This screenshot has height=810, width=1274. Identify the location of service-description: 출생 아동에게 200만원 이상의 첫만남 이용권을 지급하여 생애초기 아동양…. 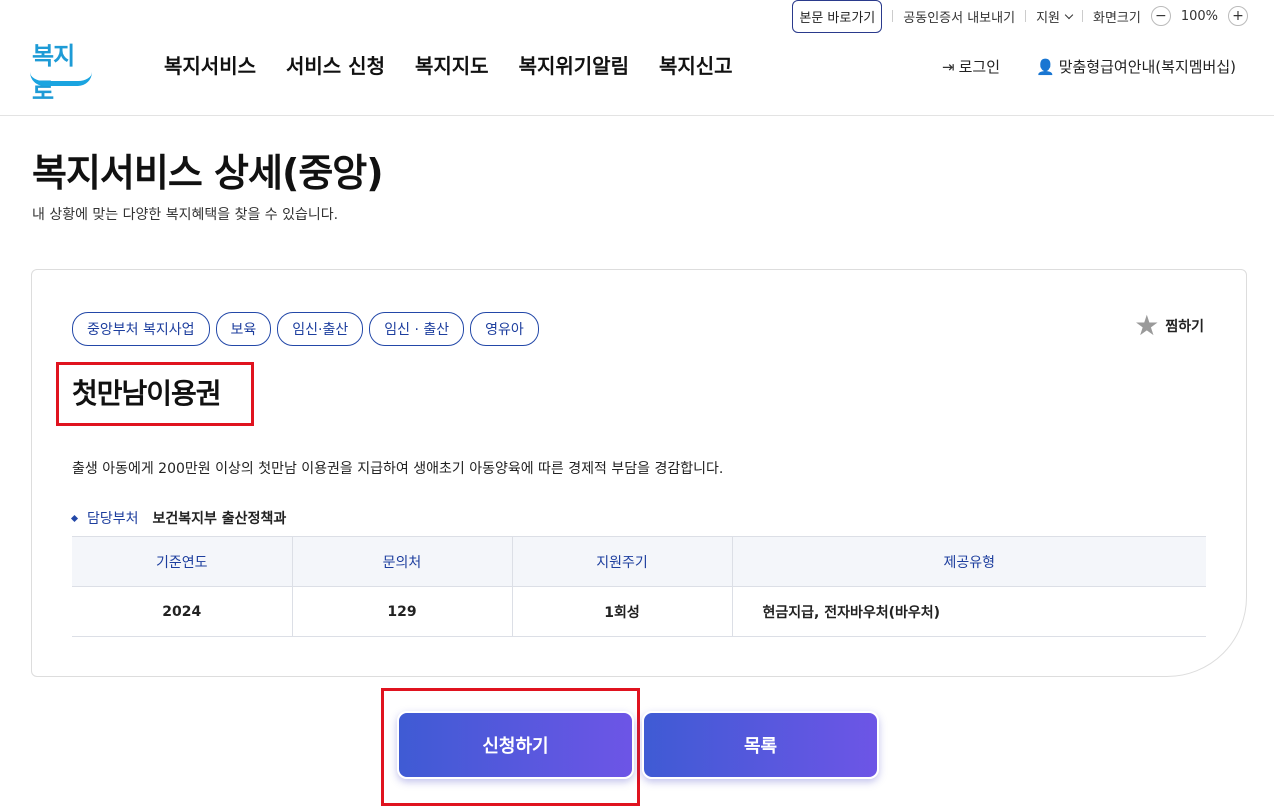
(398, 469).